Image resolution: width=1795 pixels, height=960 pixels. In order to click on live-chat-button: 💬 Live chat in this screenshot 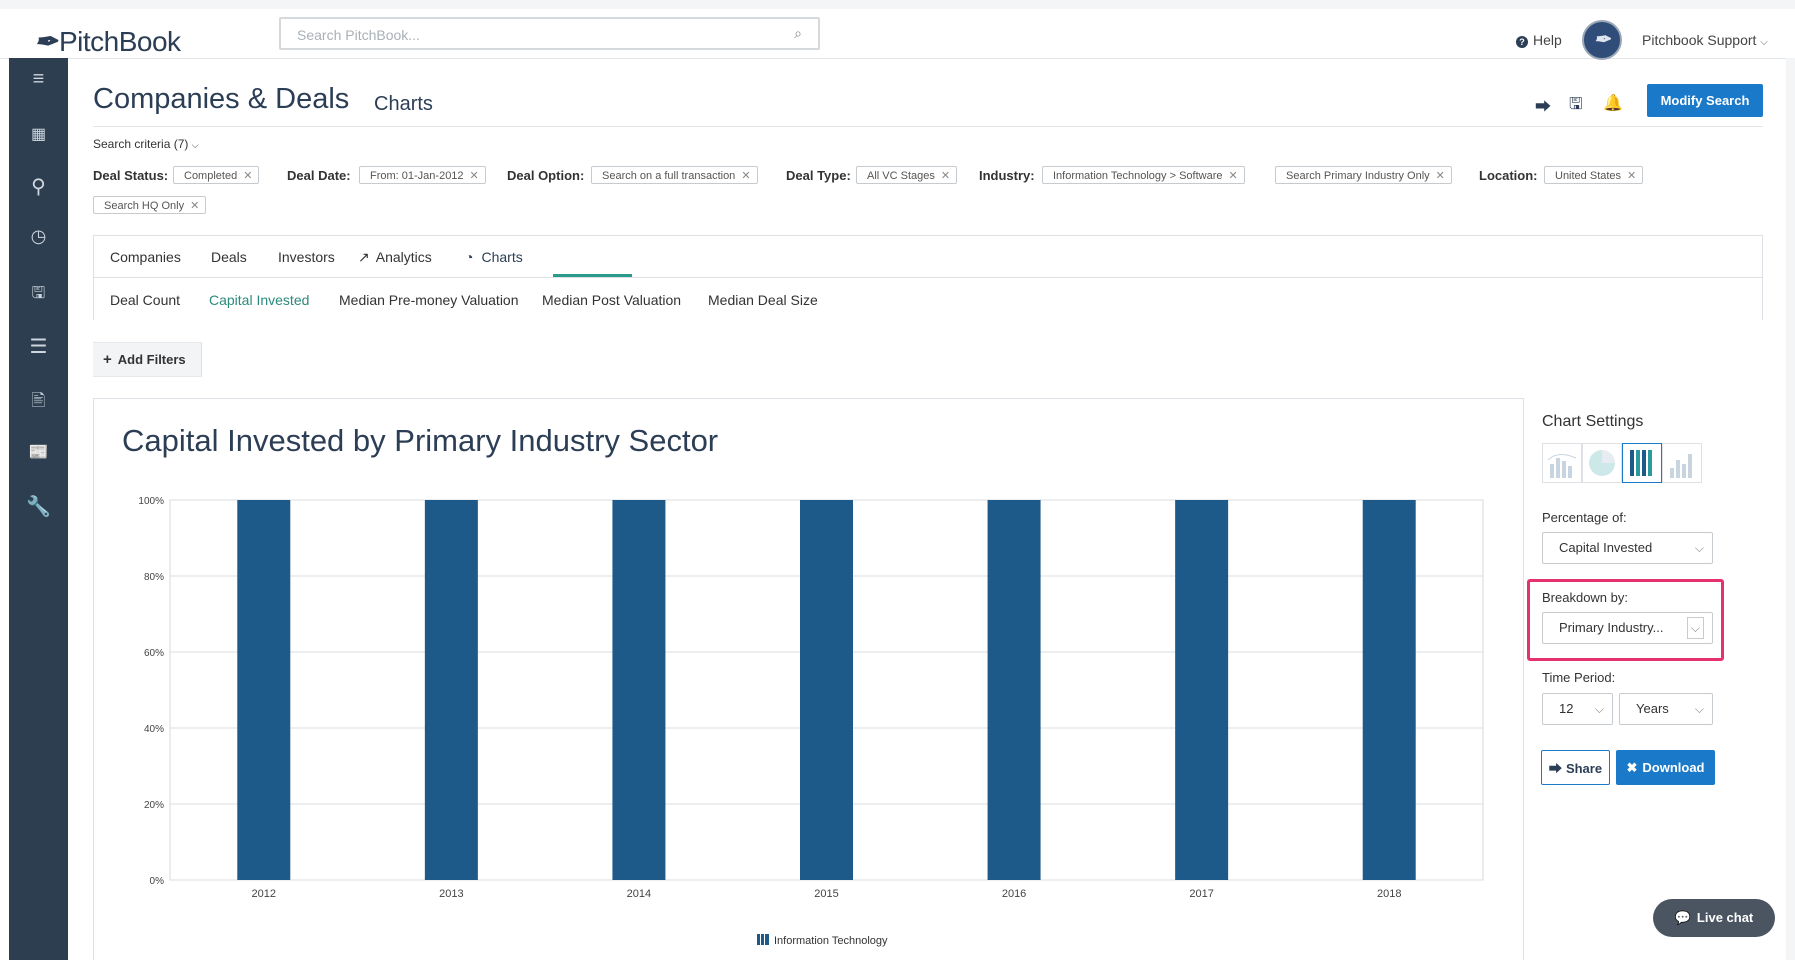, I will do `click(1714, 918)`.